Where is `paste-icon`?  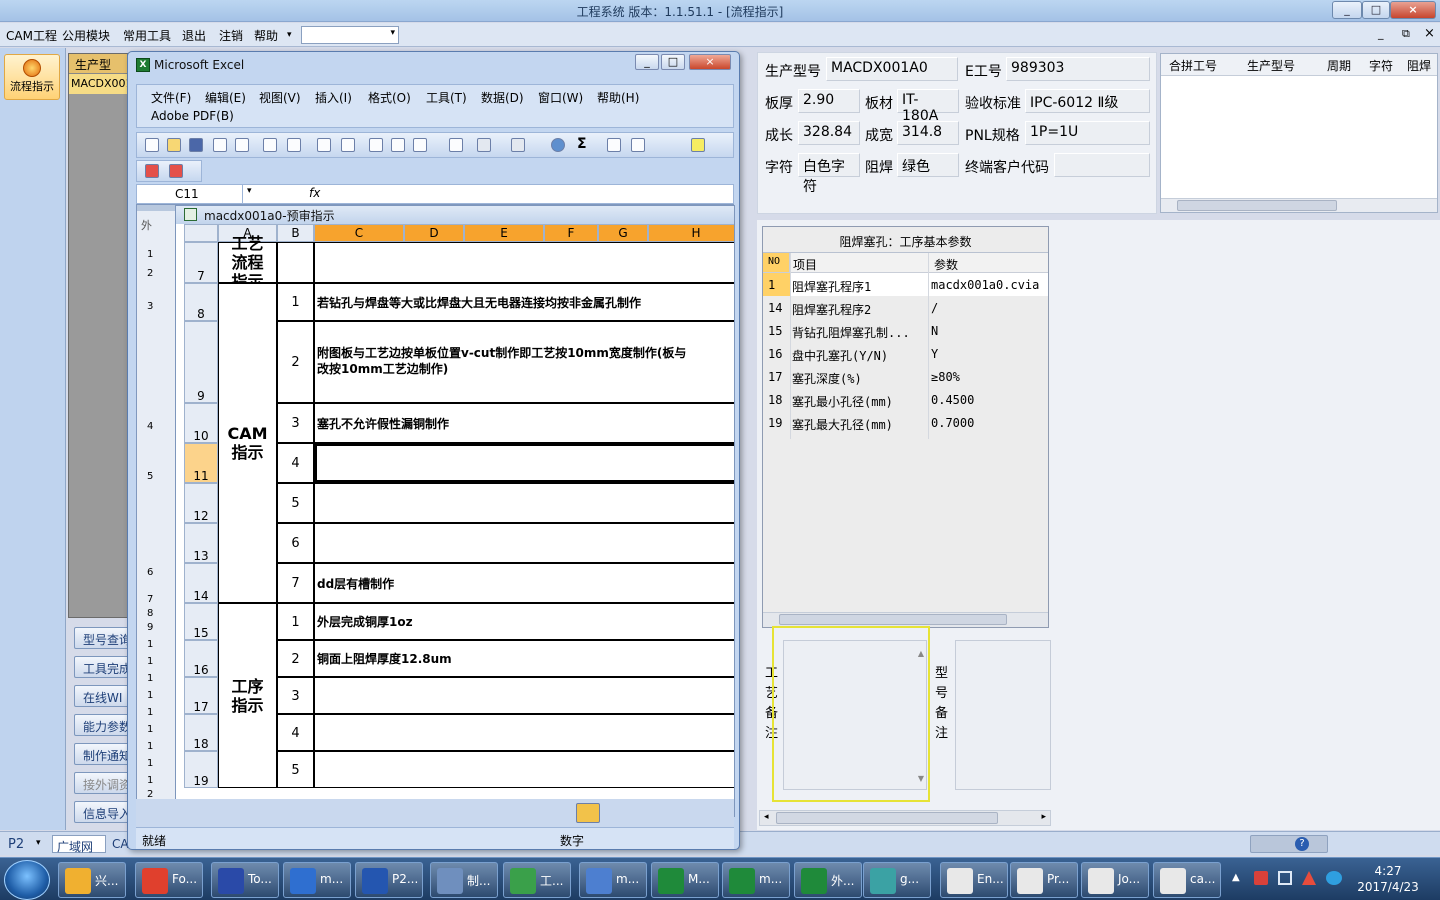 paste-icon is located at coordinates (420, 145).